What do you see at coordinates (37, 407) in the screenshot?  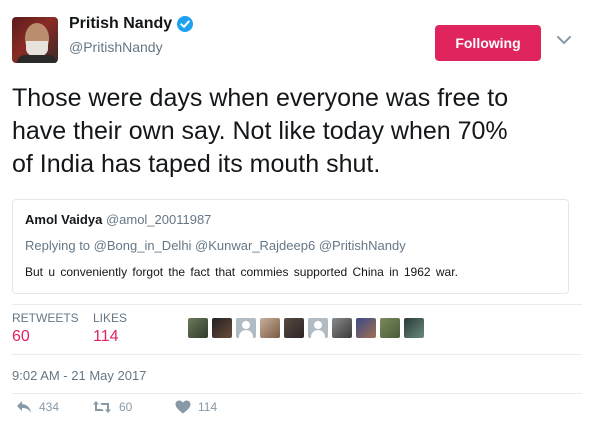 I see `reply-action: 434` at bounding box center [37, 407].